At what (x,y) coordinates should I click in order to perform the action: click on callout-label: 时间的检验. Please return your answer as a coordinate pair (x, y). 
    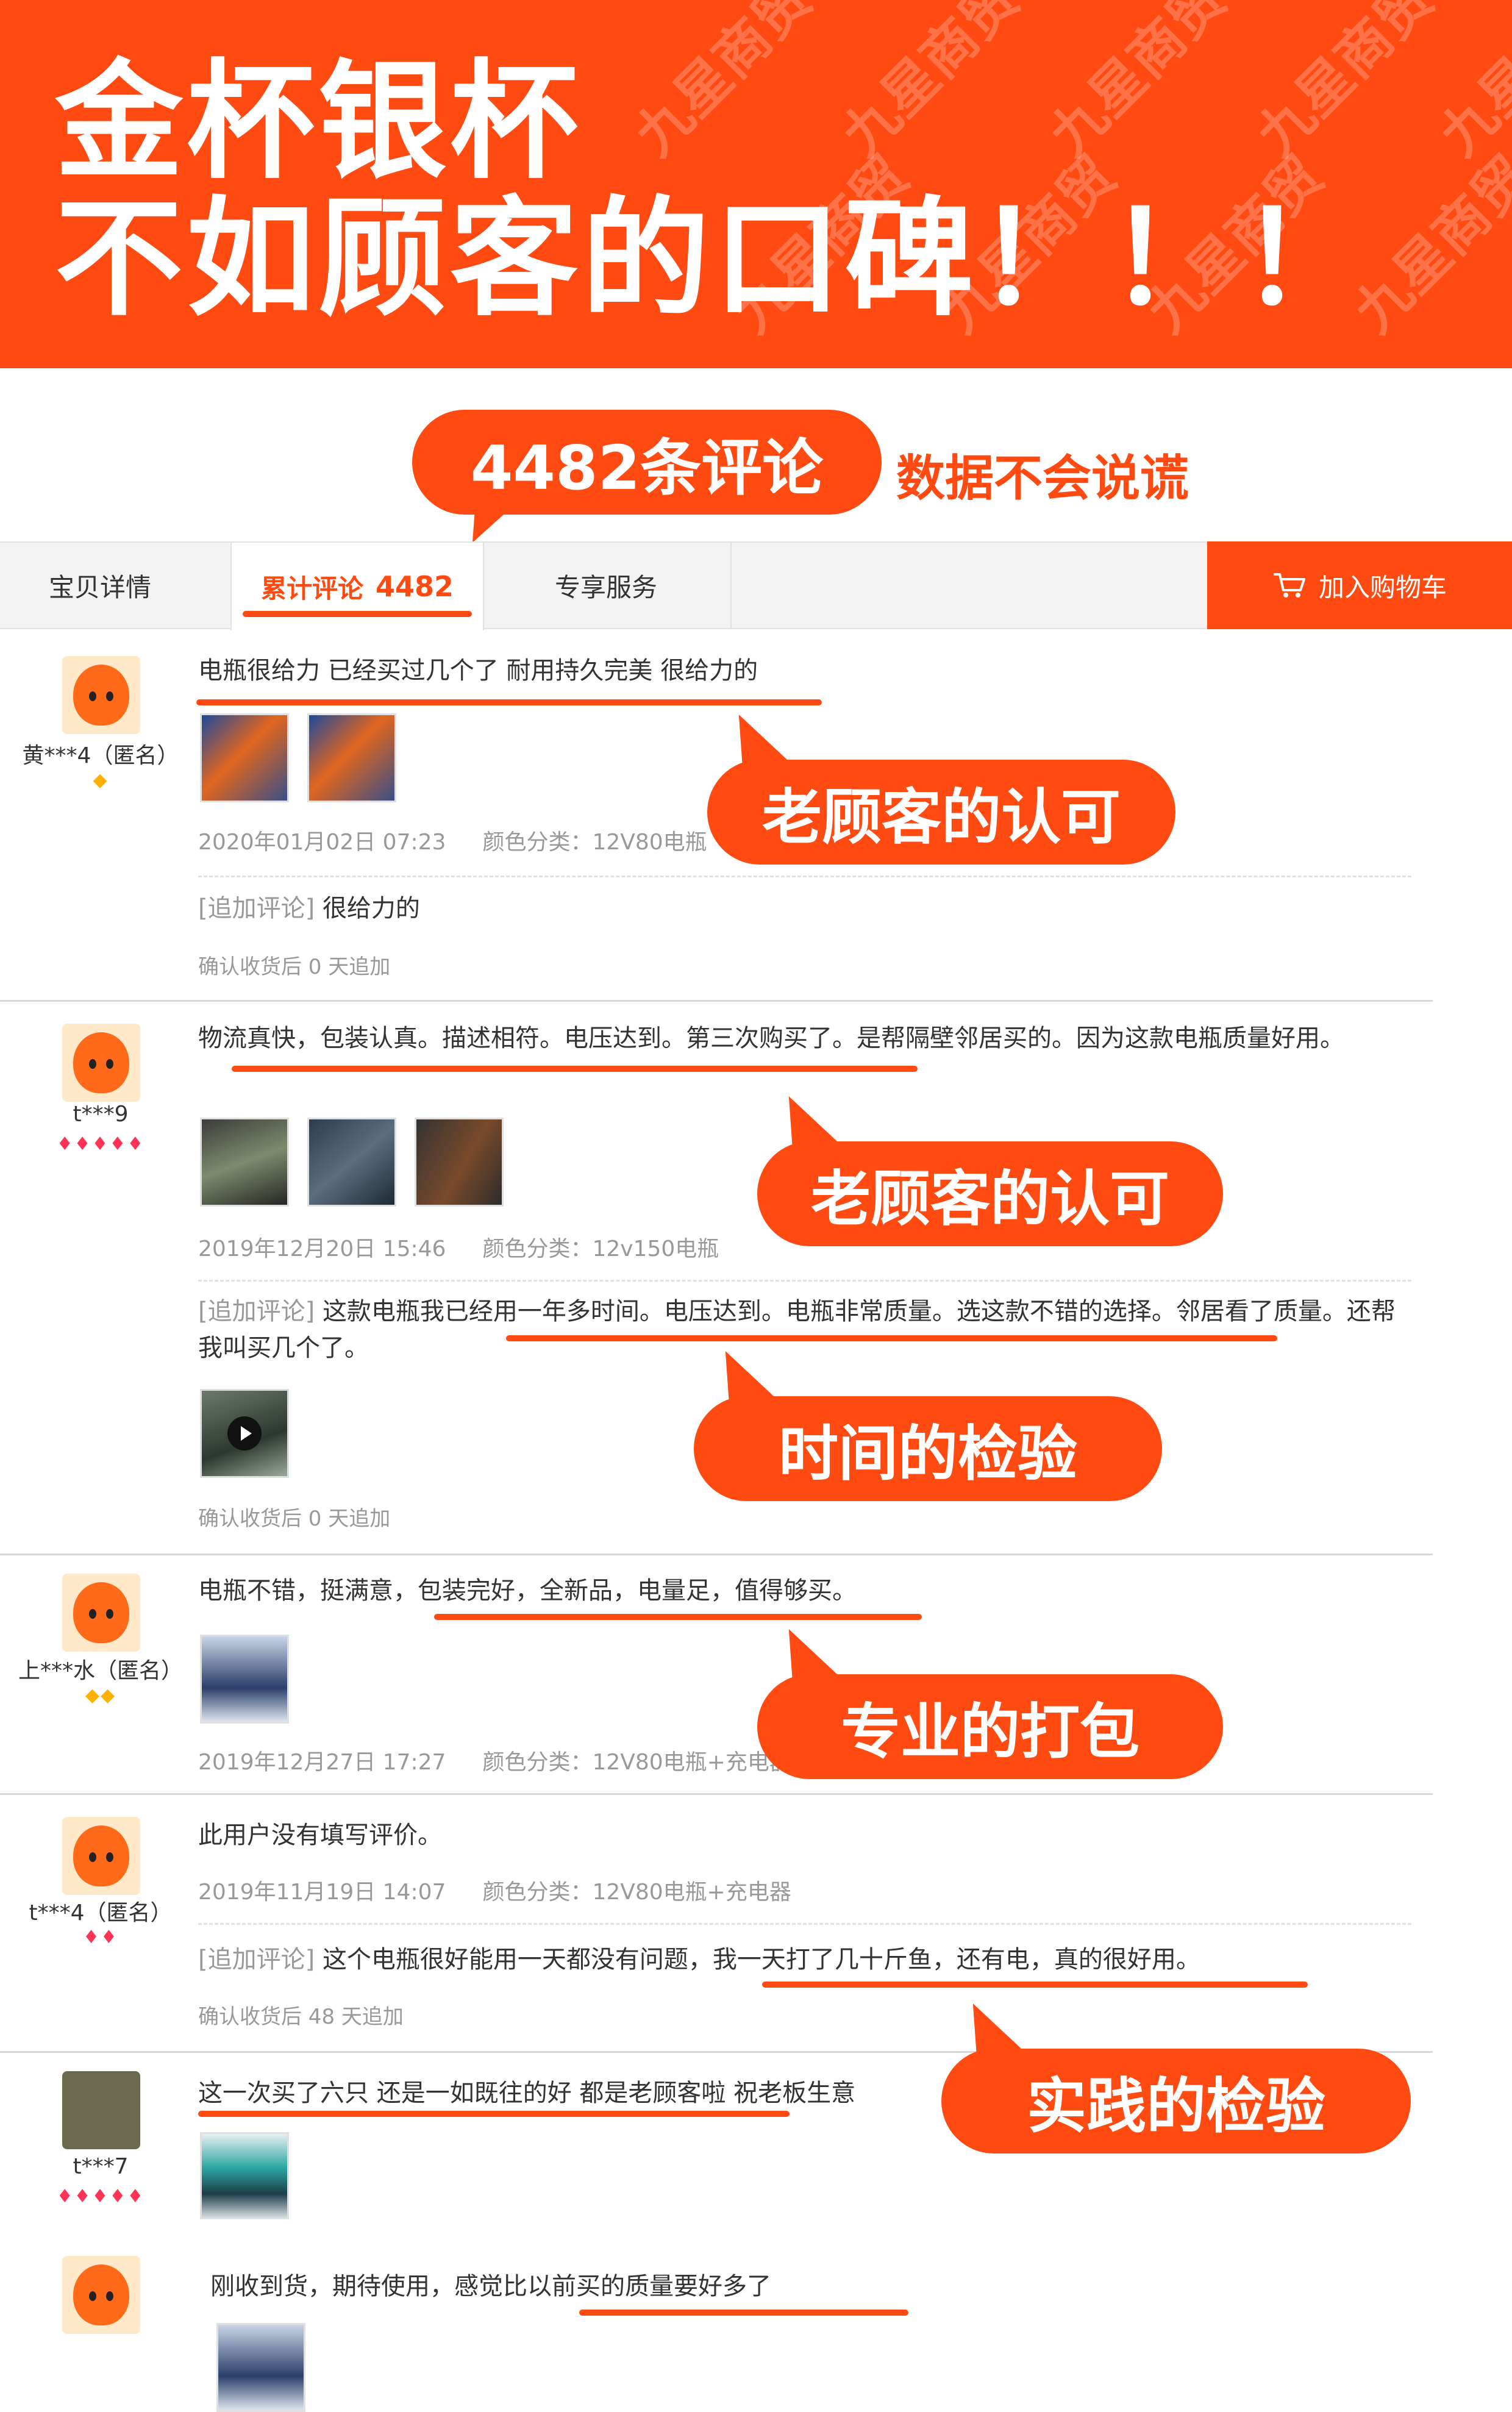
    Looking at the image, I should click on (927, 1454).